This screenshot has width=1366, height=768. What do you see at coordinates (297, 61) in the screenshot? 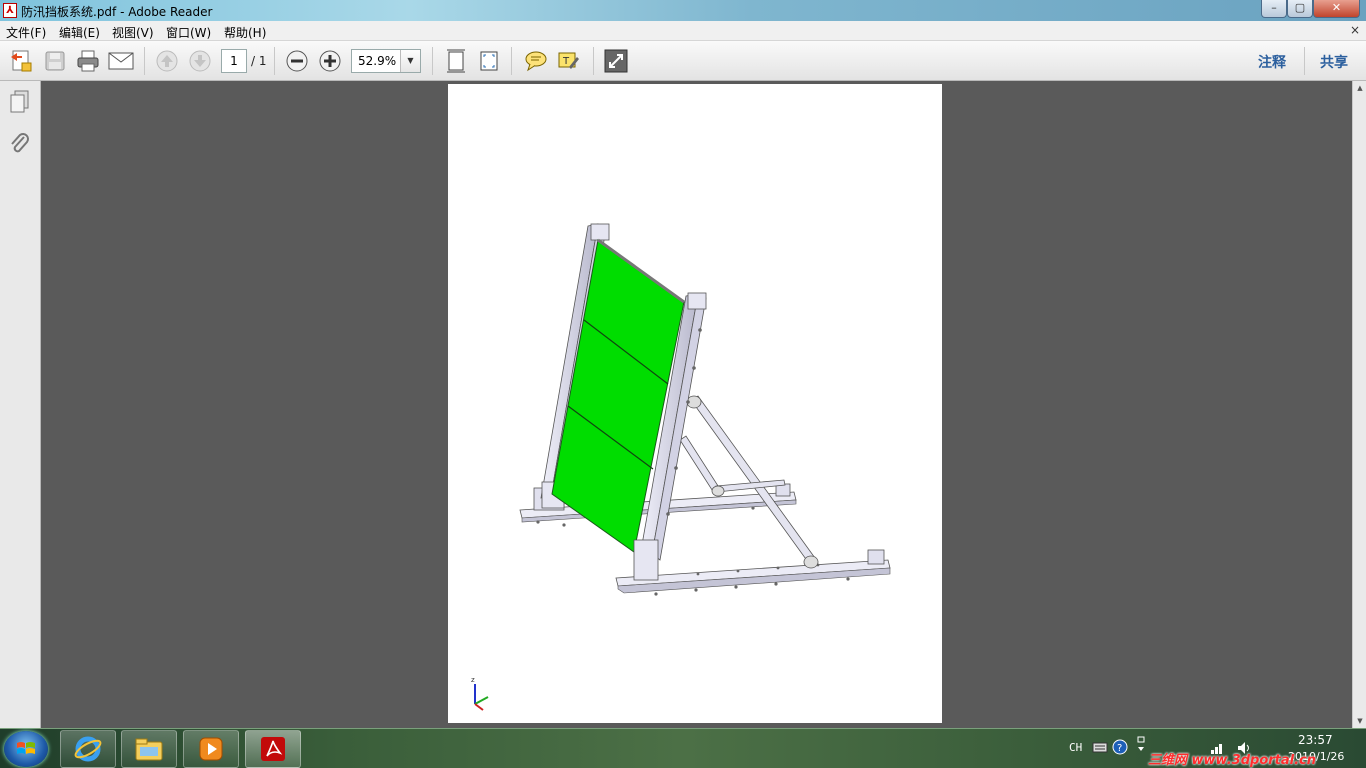
I see `zoom-out-icon` at bounding box center [297, 61].